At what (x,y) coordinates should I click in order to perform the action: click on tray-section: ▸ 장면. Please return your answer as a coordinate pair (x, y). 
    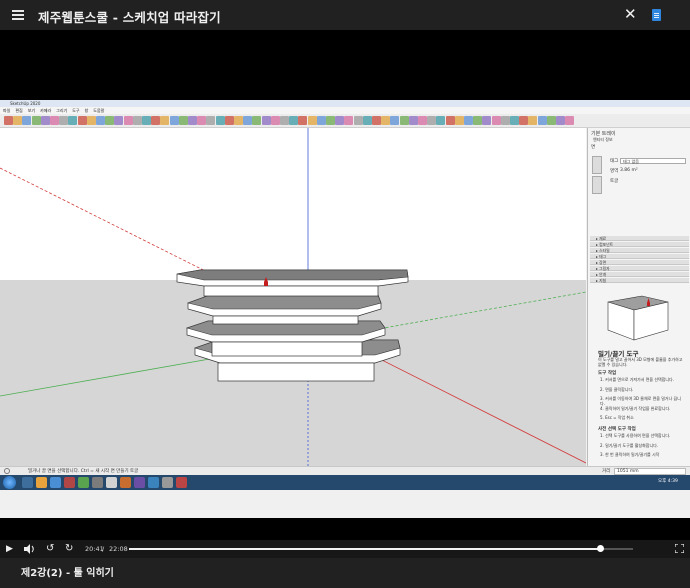
    Looking at the image, I should click on (639, 262).